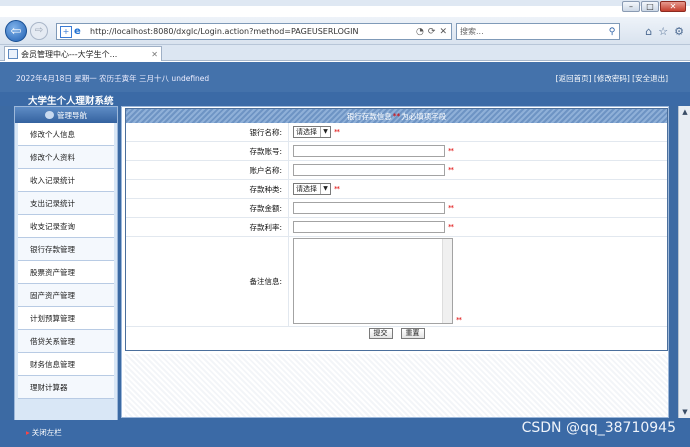 The width and height of the screenshot is (690, 447). What do you see at coordinates (265, 281) in the screenshot?
I see `field-label: 备注信息:` at bounding box center [265, 281].